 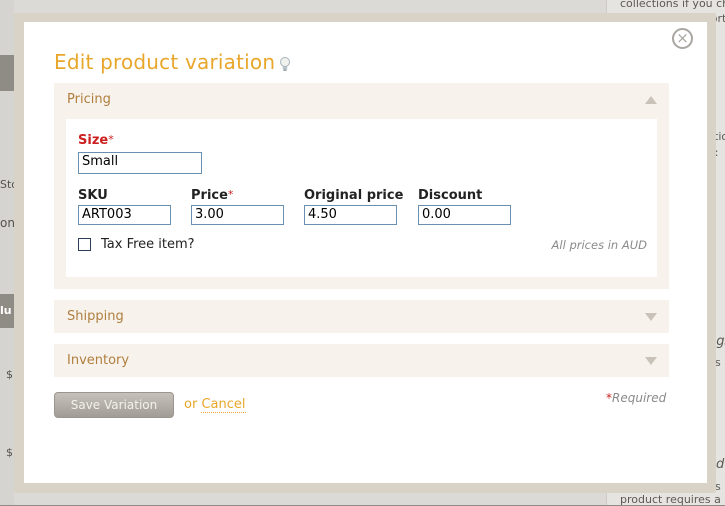 What do you see at coordinates (672, 499) in the screenshot?
I see `background-right-line: product requires a s` at bounding box center [672, 499].